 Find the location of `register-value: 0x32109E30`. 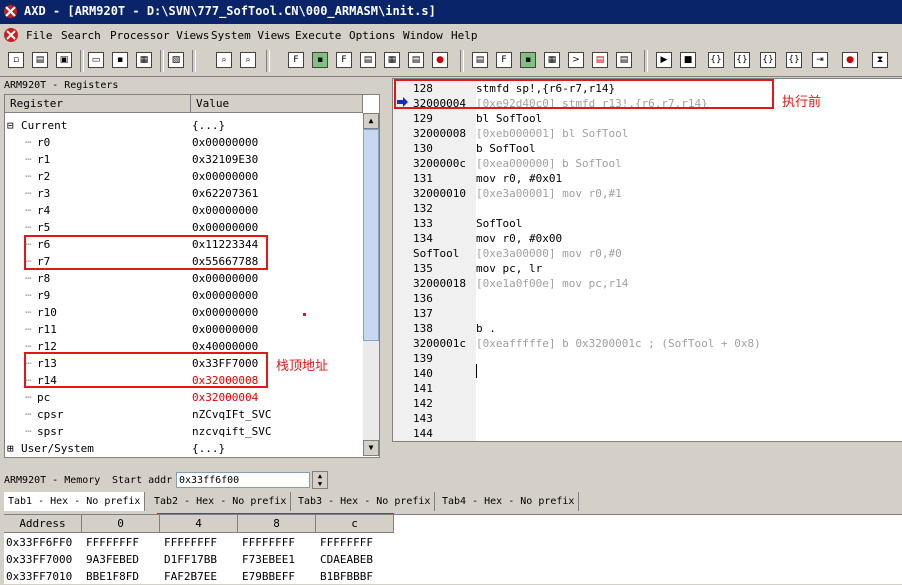

register-value: 0x32109E30 is located at coordinates (225, 159).